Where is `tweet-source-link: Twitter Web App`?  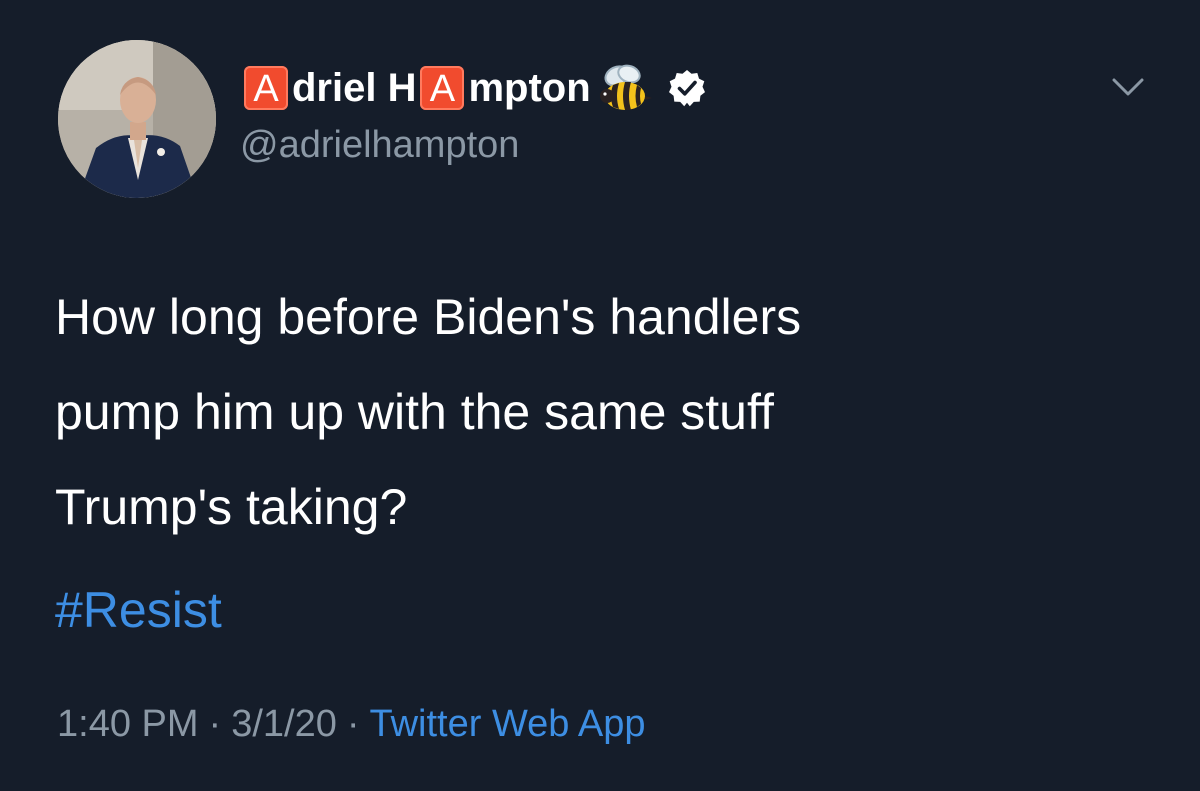 tweet-source-link: Twitter Web App is located at coordinates (508, 724).